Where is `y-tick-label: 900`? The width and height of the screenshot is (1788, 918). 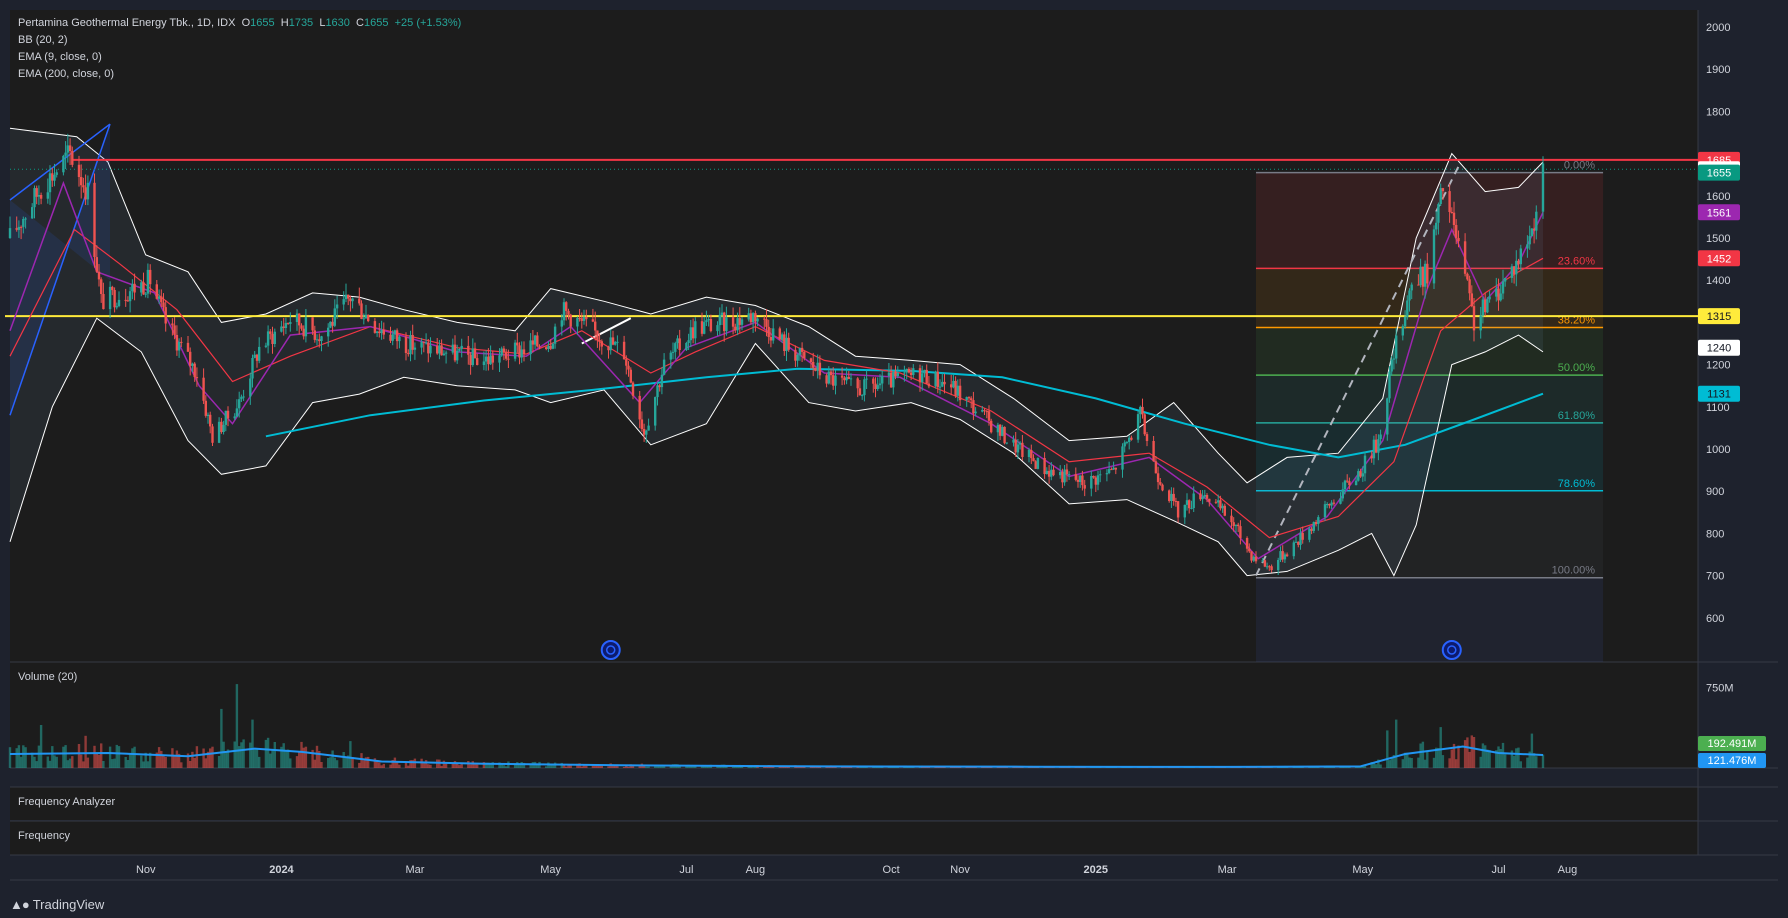 y-tick-label: 900 is located at coordinates (1715, 492).